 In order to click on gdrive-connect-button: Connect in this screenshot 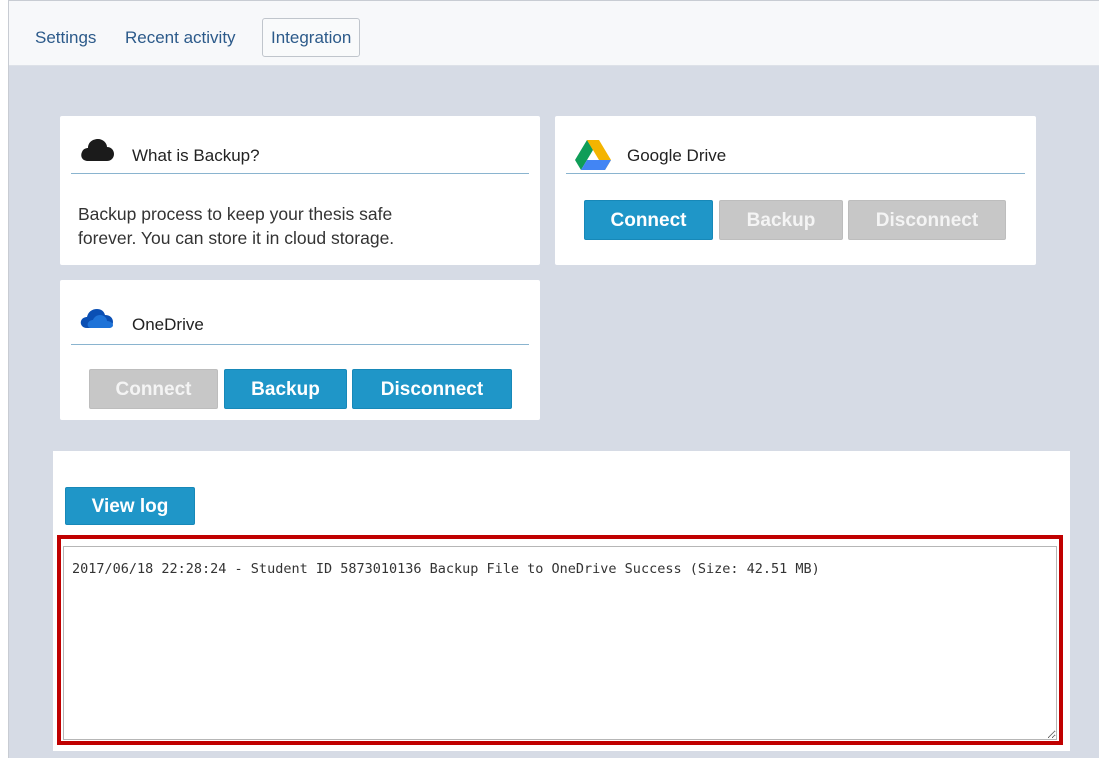, I will do `click(648, 220)`.